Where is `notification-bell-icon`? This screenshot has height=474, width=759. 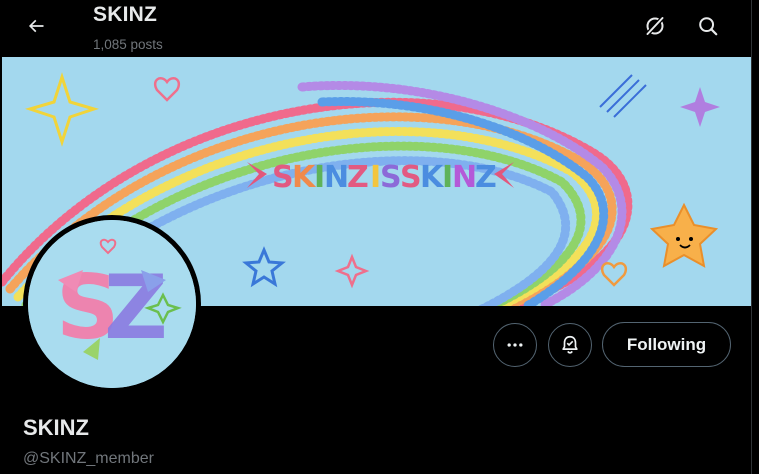
notification-bell-icon is located at coordinates (570, 344).